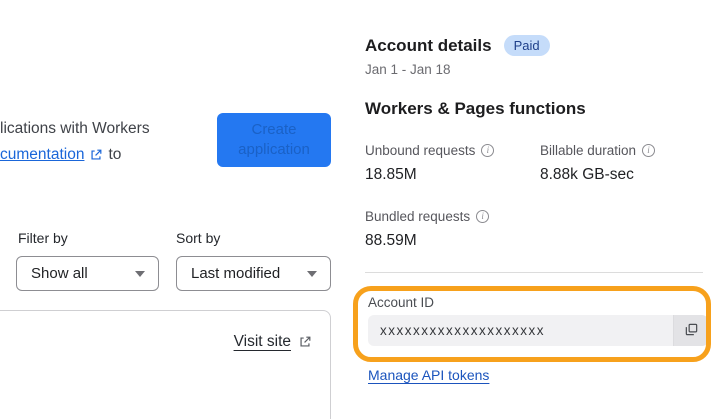 This screenshot has width=718, height=419. Describe the element at coordinates (418, 216) in the screenshot. I see `stat-label: Bundled requests` at that location.